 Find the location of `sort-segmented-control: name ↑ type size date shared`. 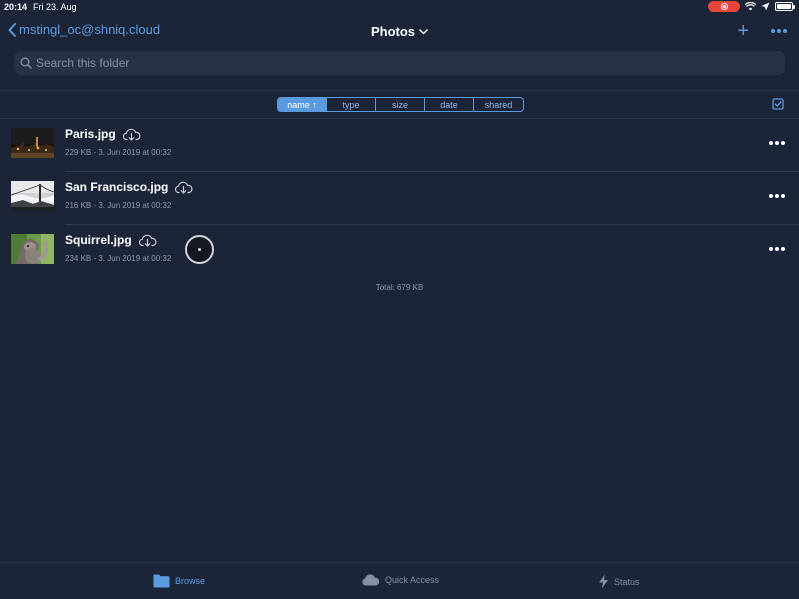

sort-segmented-control: name ↑ type size date shared is located at coordinates (400, 104).